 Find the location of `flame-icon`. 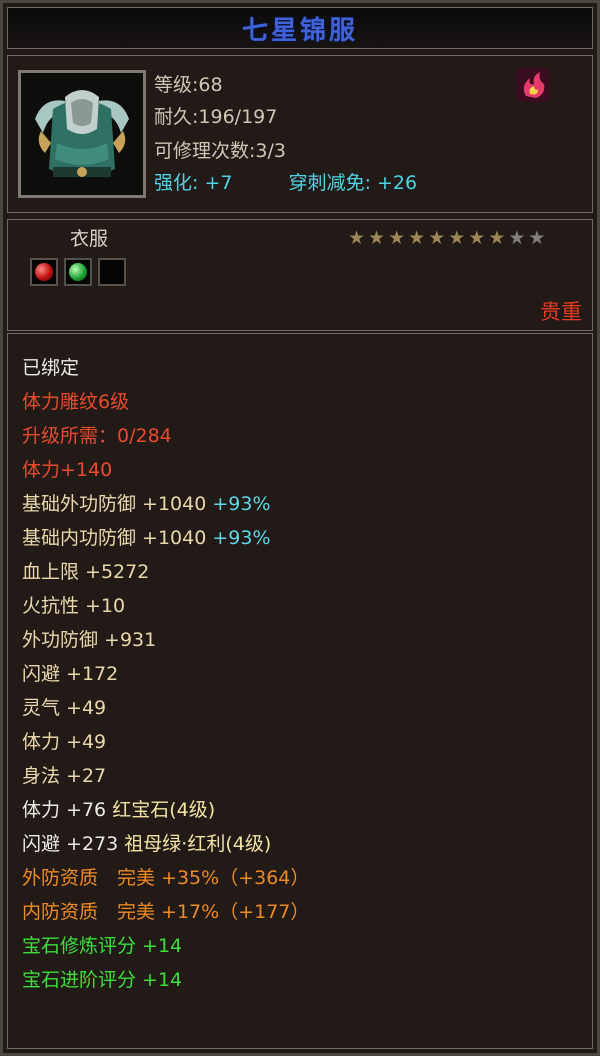

flame-icon is located at coordinates (533, 85).